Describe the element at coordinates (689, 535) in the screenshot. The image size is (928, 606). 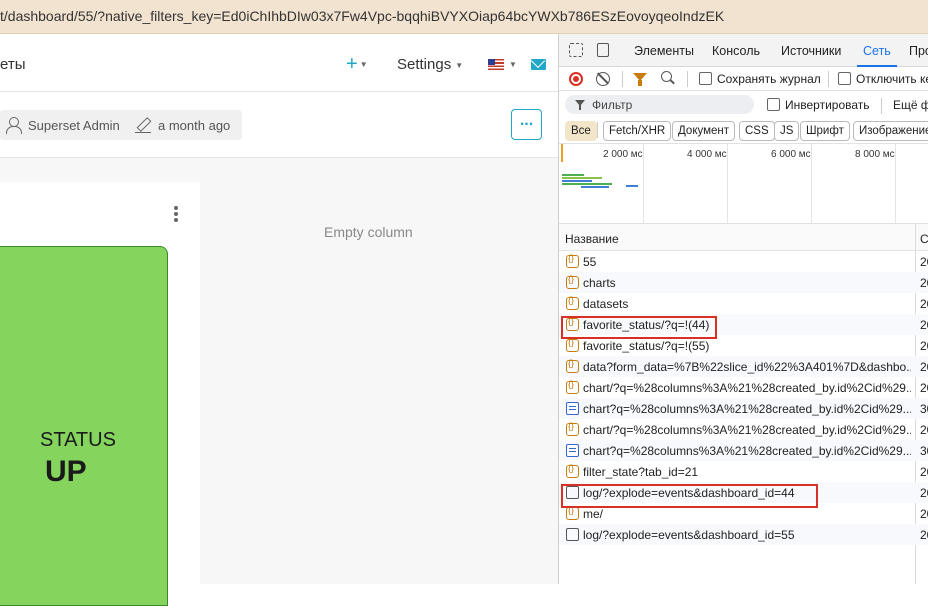
I see `request-name: log/?explode=events&dashboard_id=55` at that location.